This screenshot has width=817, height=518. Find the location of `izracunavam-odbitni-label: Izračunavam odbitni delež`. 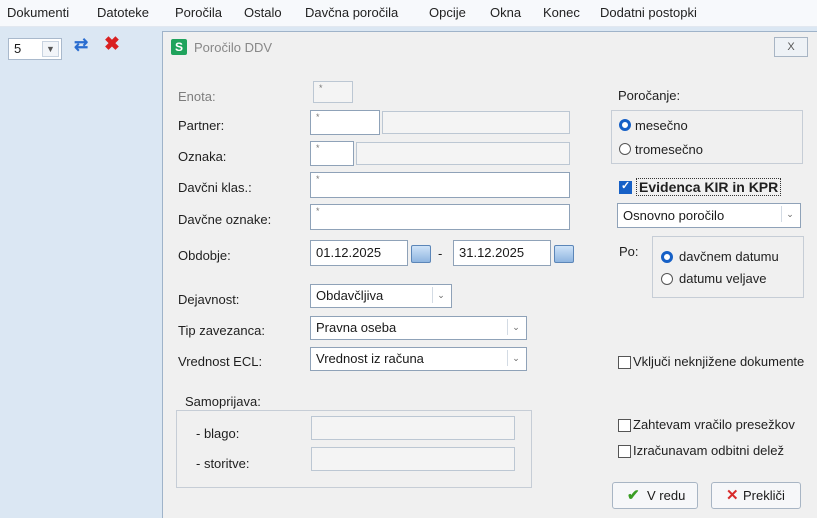

izracunavam-odbitni-label: Izračunavam odbitni delež is located at coordinates (709, 450).